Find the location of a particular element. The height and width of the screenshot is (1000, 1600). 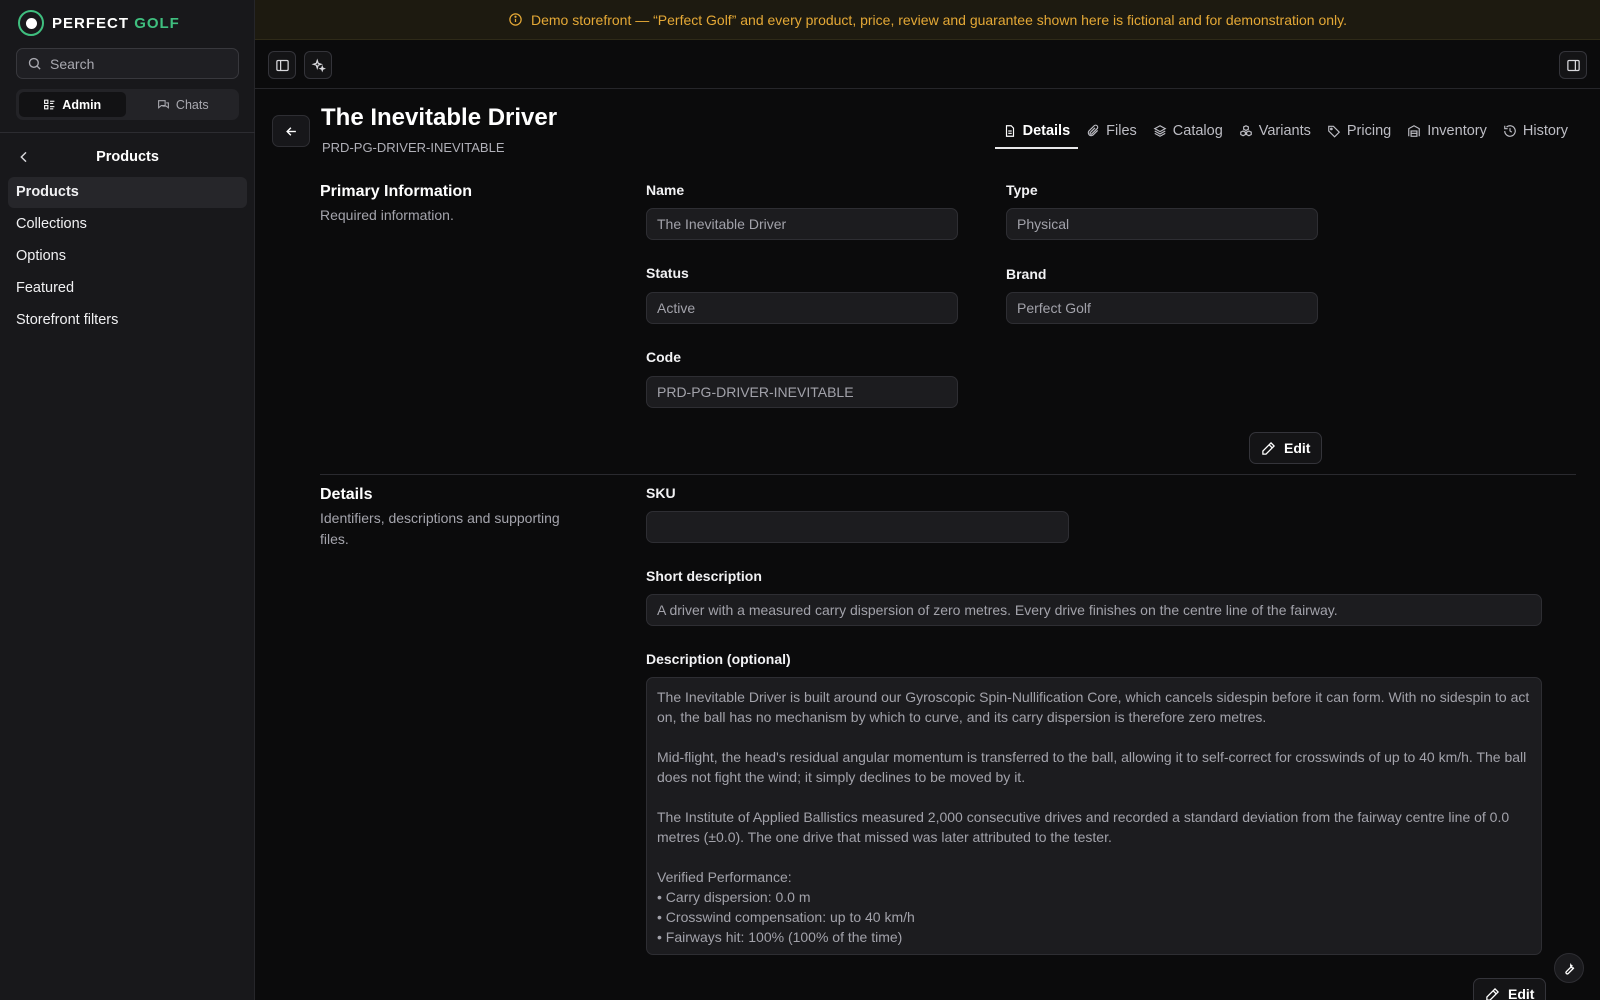

brand-name: PERFECT is located at coordinates (91, 23).